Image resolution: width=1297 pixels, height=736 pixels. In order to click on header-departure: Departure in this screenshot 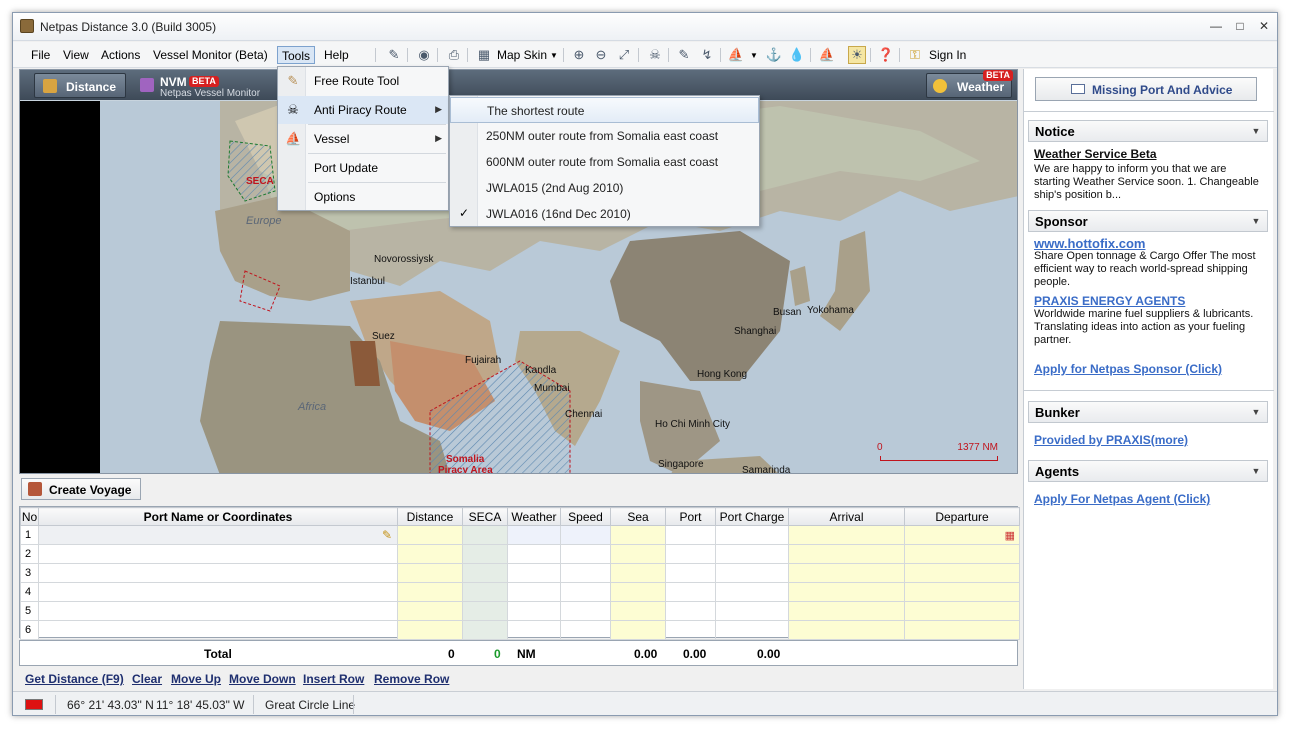, I will do `click(962, 516)`.